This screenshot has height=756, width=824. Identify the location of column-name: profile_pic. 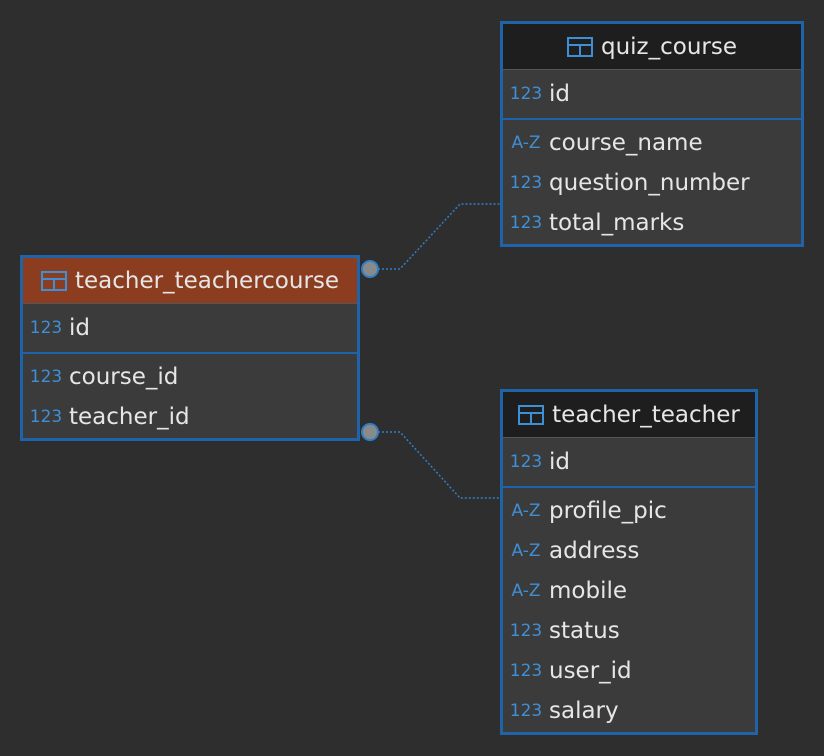
(608, 511).